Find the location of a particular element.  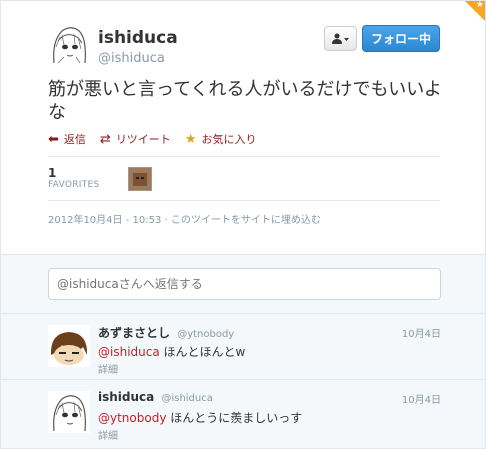

reply-text: @ishiduca ほんとほんとw is located at coordinates (171, 351).